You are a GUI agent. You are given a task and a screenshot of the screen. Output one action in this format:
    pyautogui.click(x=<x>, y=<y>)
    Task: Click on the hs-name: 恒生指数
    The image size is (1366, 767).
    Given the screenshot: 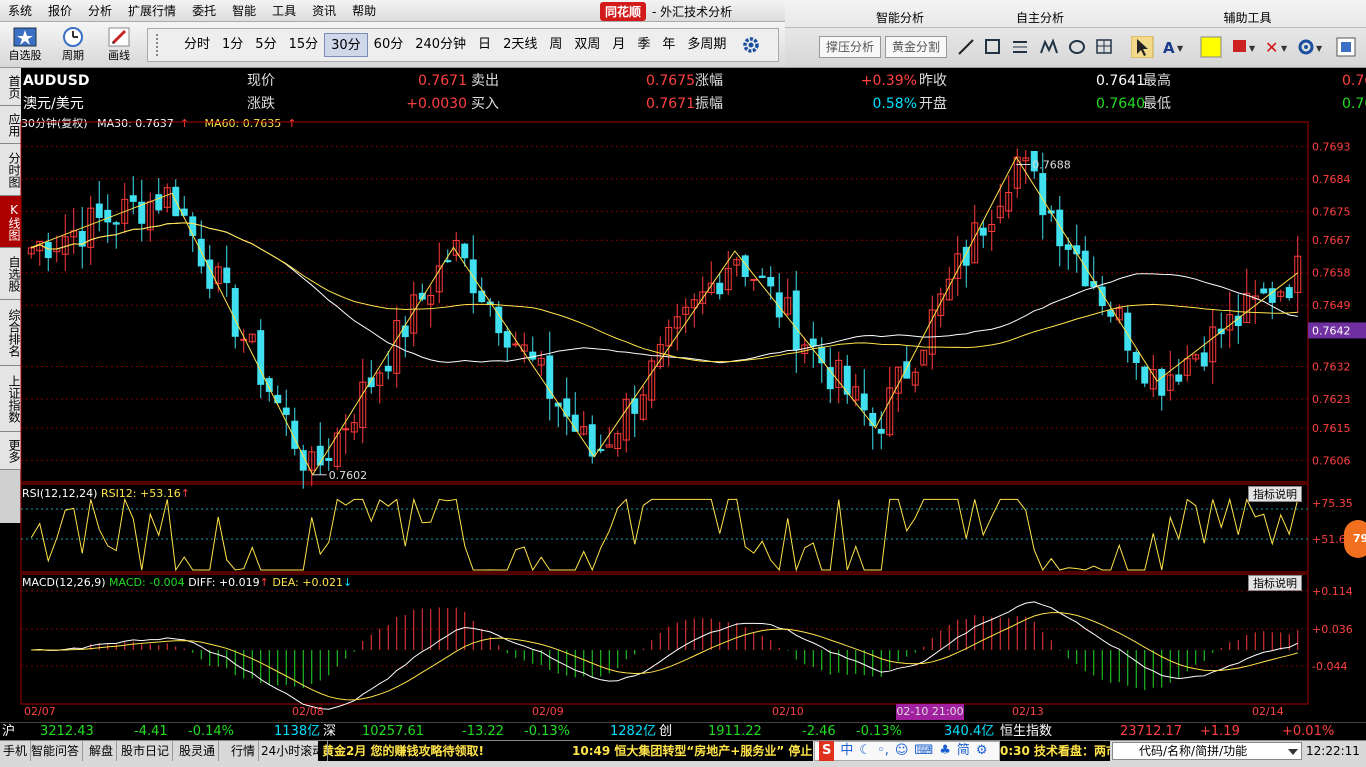 What is the action you would take?
    pyautogui.click(x=1026, y=731)
    